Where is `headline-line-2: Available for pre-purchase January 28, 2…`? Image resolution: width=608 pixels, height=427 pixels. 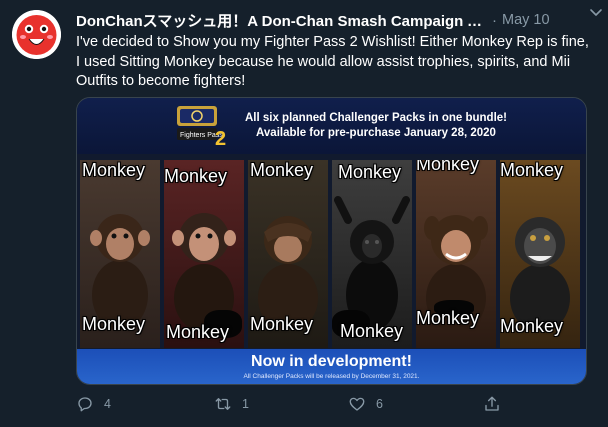 headline-line-2: Available for pre-purchase January 28, 2… is located at coordinates (376, 133).